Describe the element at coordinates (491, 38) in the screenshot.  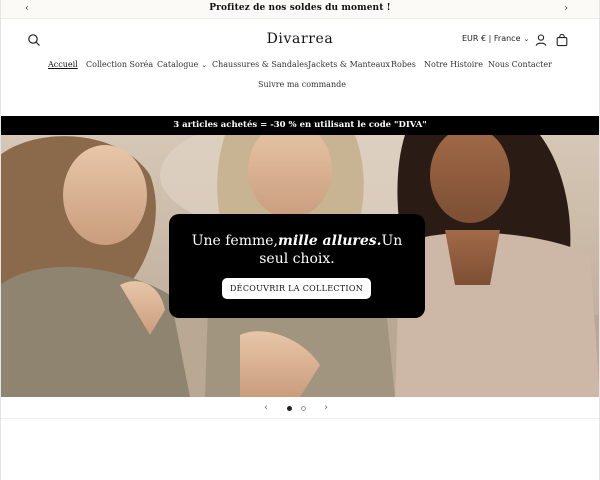
I see `locale-label: EUR € | France` at that location.